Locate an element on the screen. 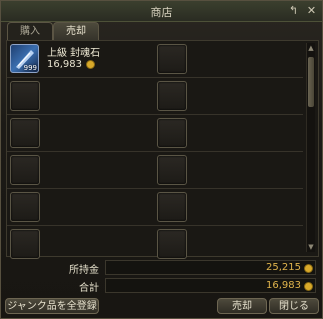 The width and height of the screenshot is (323, 319). scroll-down-icon: ▼ is located at coordinates (311, 247).